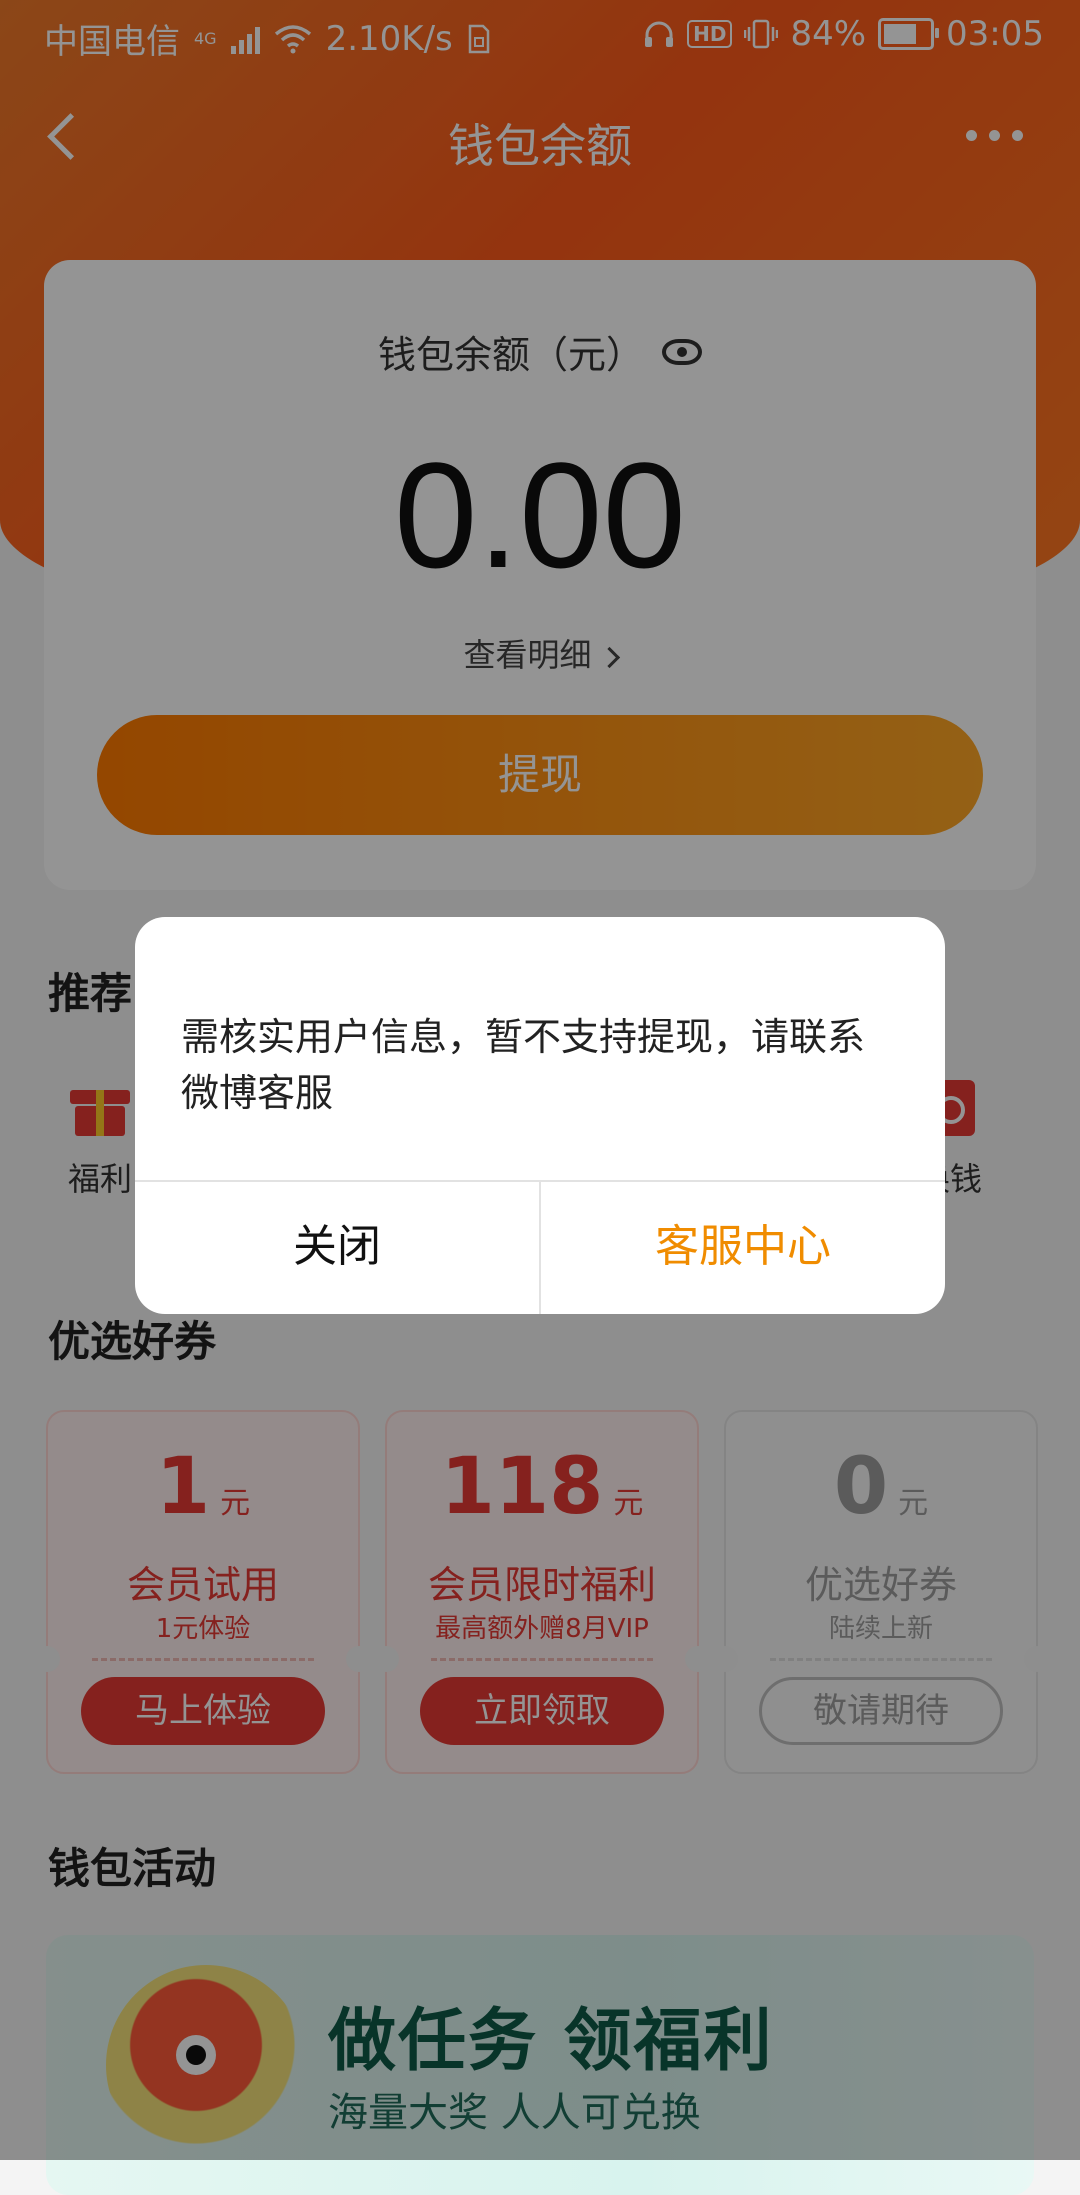  Describe the element at coordinates (338, 1248) in the screenshot. I see `close-button: 关闭` at that location.